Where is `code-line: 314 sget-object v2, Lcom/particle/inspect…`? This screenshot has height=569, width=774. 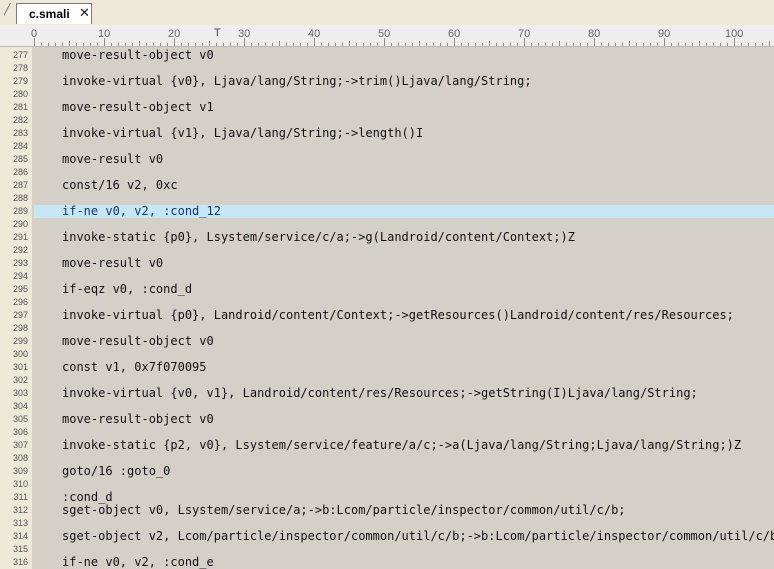 code-line: 314 sget-object v2, Lcom/particle/inspect… is located at coordinates (387, 536).